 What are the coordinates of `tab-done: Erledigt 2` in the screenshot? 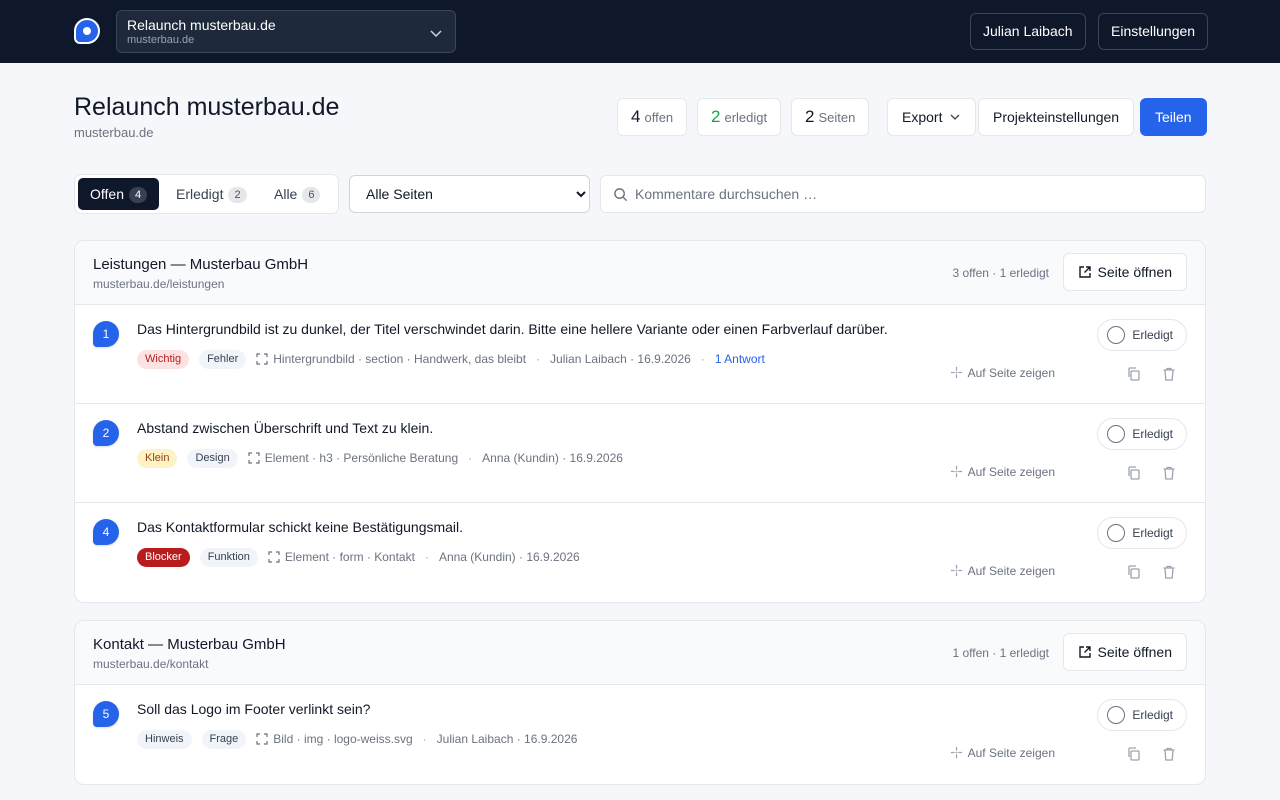 It's located at (211, 194).